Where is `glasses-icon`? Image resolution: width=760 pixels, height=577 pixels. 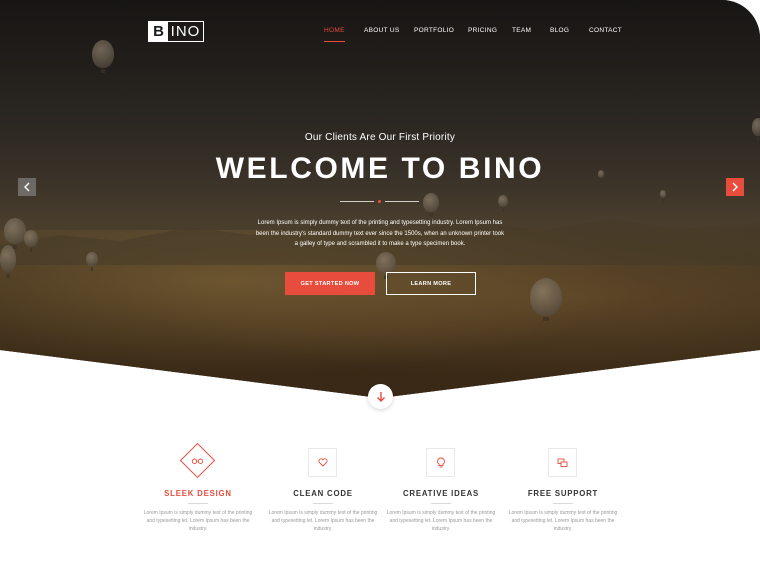
glasses-icon is located at coordinates (197, 460).